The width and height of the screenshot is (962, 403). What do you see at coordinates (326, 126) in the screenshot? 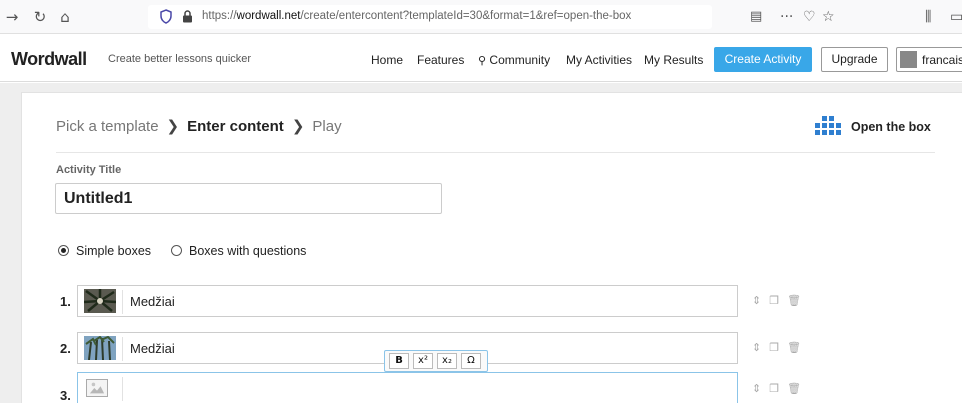
I see `breadcrumb-play: Play` at bounding box center [326, 126].